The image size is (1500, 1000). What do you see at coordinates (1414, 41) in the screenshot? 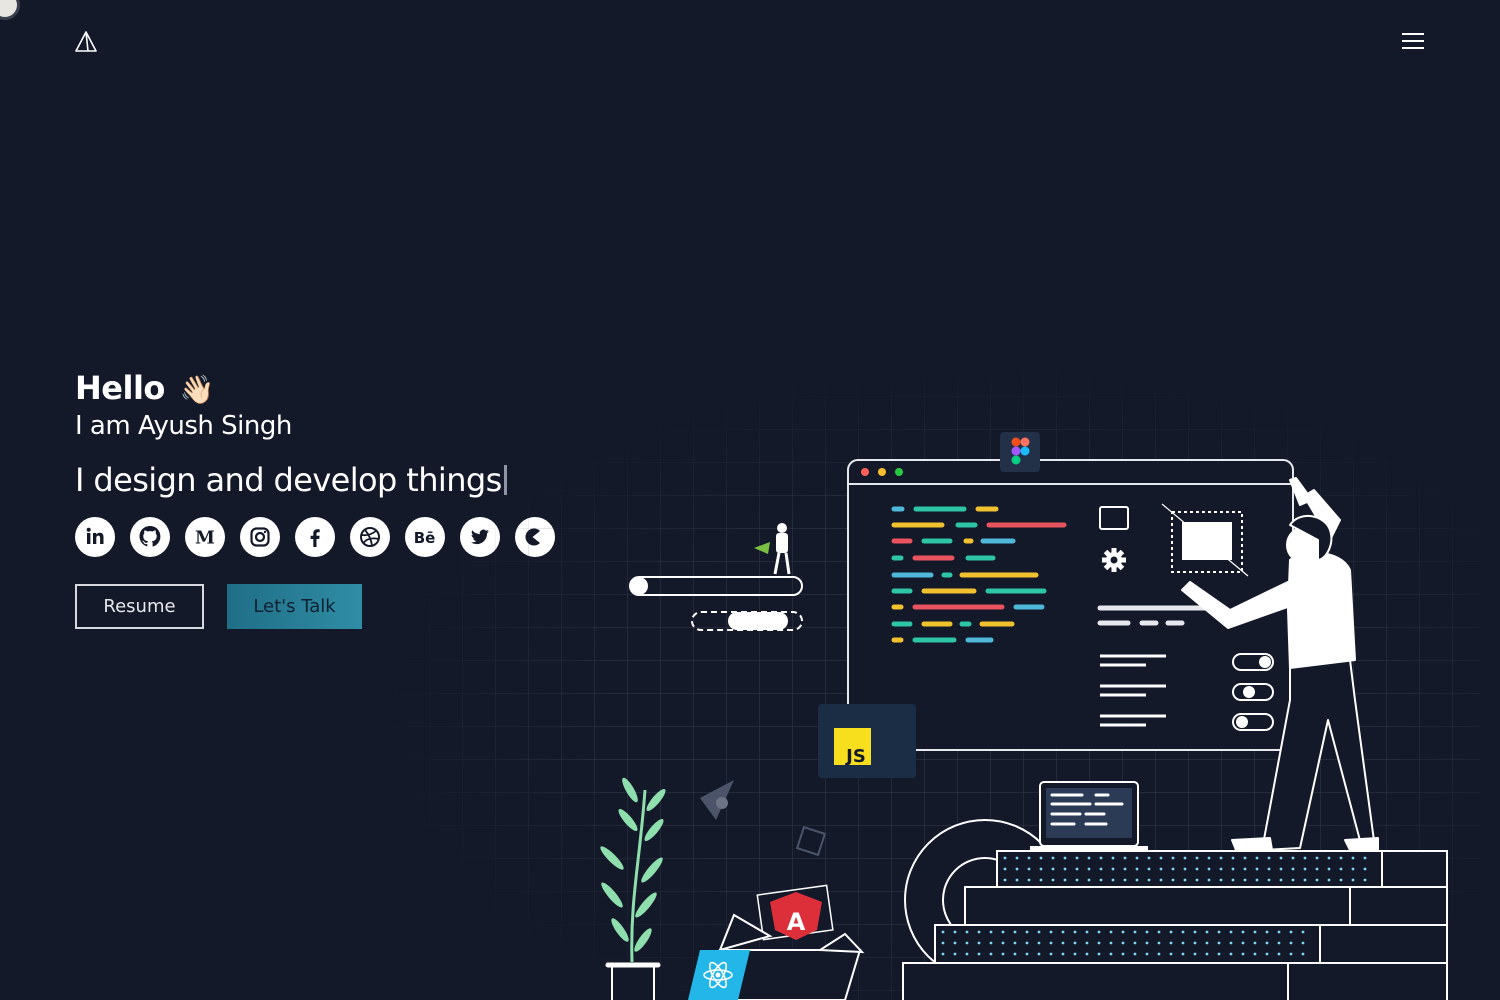
I see `hamburger-menu-icon` at bounding box center [1414, 41].